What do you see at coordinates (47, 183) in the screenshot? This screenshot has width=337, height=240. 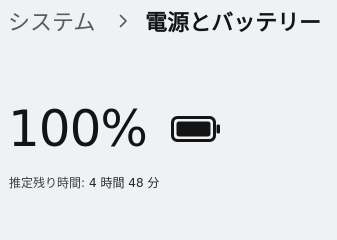 I see `remaining-time-label: 推定残り時間:` at bounding box center [47, 183].